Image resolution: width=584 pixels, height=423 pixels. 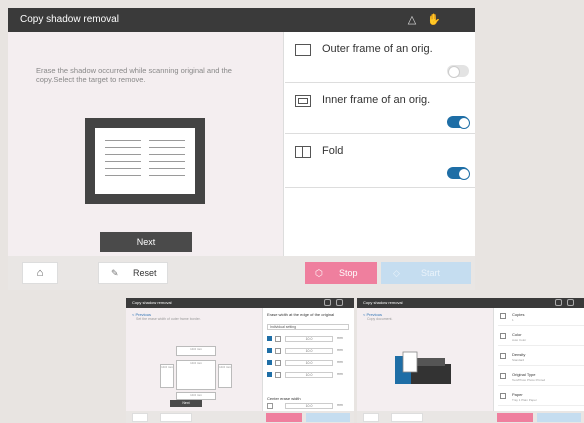 I want to click on option-label: Outer frame of an orig., so click(x=377, y=49).